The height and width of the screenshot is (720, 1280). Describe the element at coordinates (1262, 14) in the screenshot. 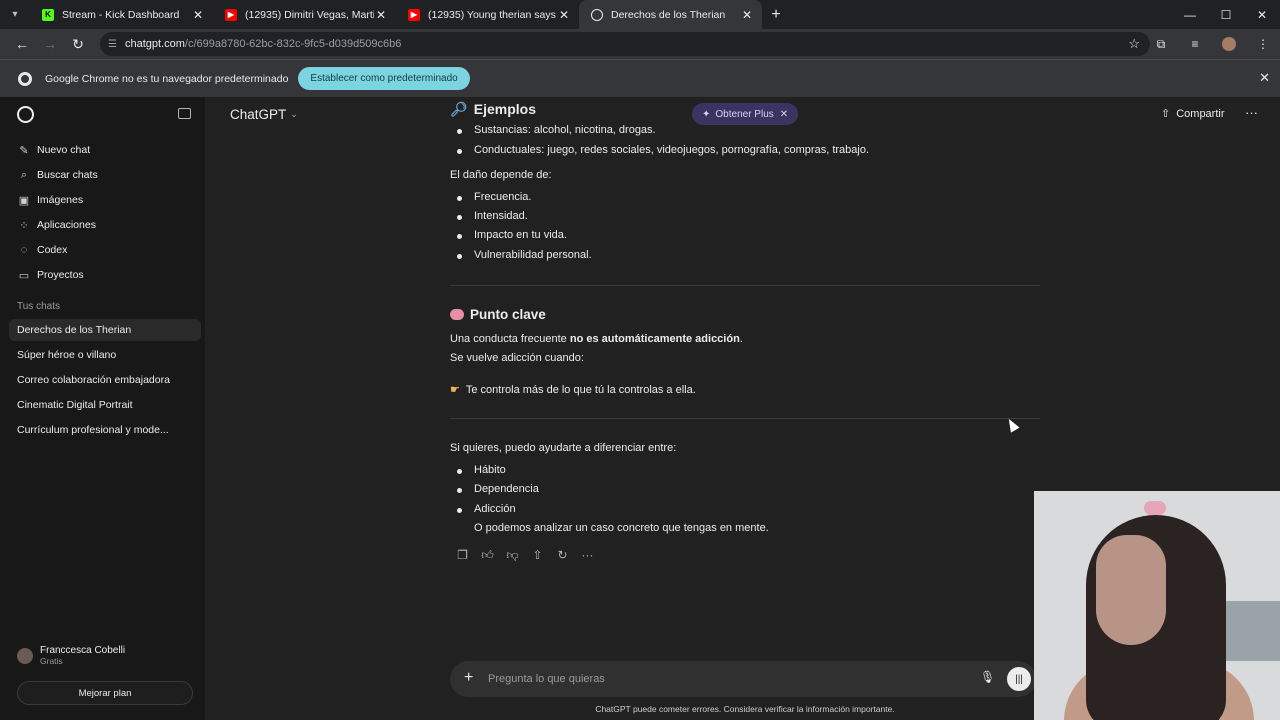

I see `close-window-icon: ✕` at that location.